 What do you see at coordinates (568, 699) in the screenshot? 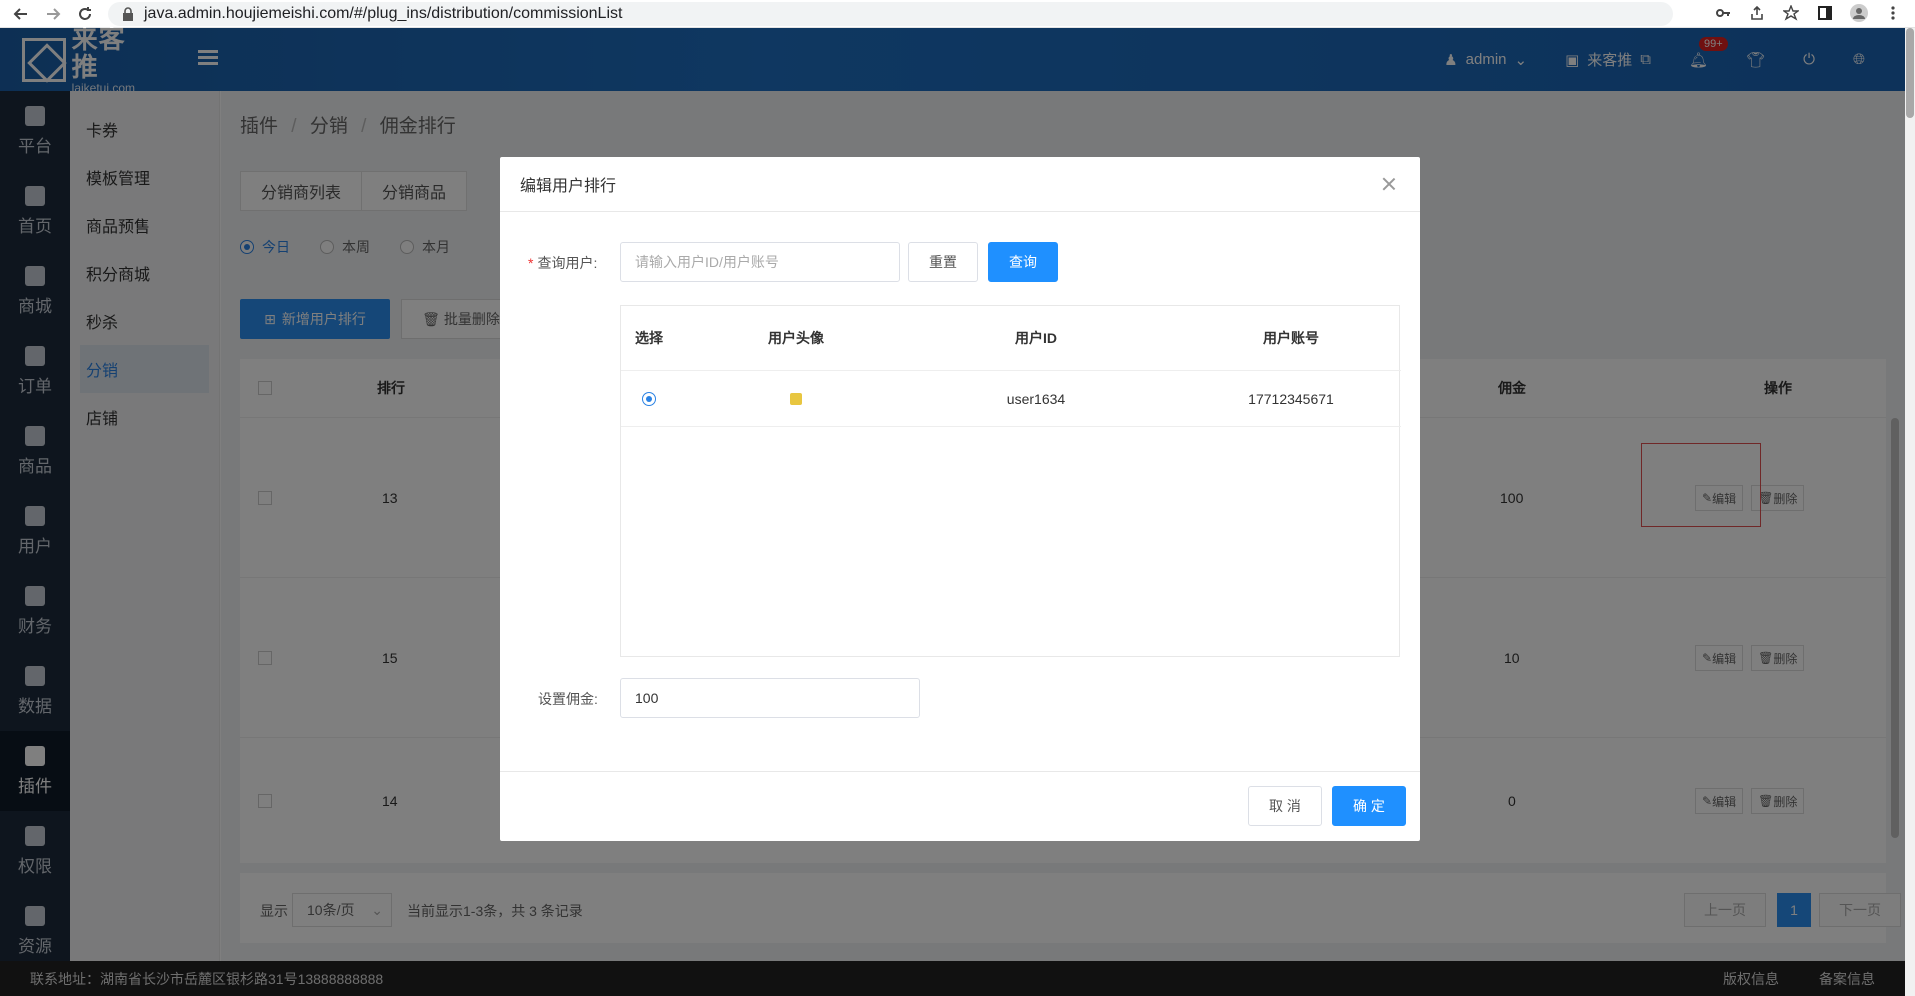
I see `commission-label: 设置佣金:` at bounding box center [568, 699].